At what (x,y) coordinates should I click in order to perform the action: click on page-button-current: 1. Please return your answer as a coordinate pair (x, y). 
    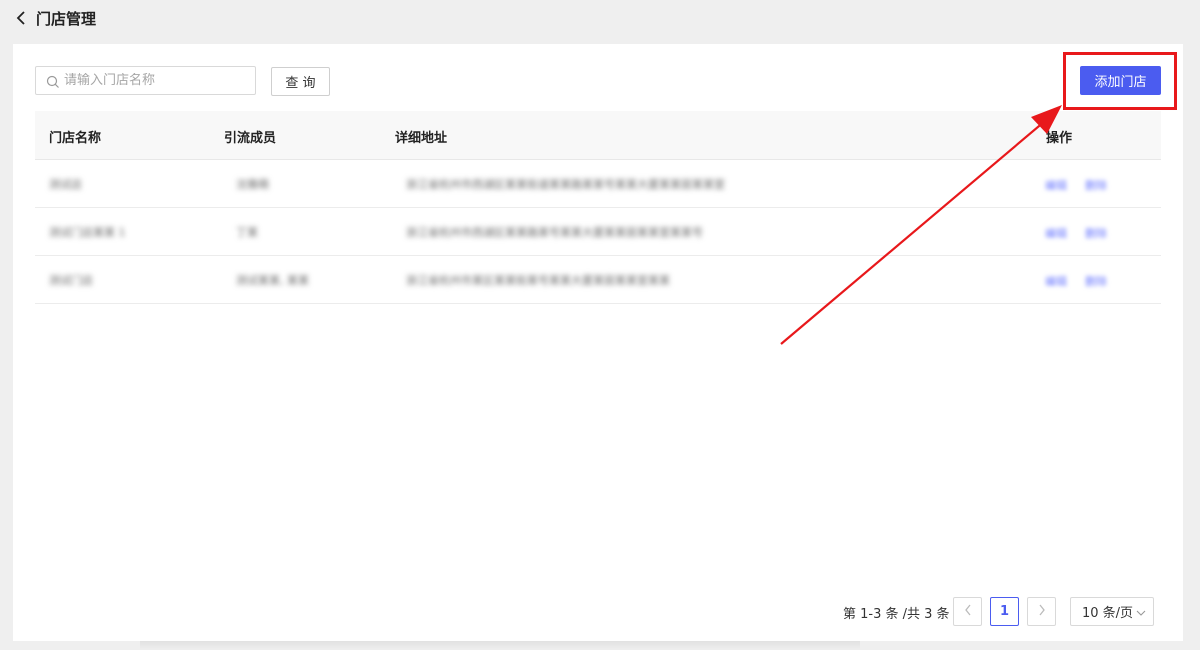
    Looking at the image, I should click on (1004, 611).